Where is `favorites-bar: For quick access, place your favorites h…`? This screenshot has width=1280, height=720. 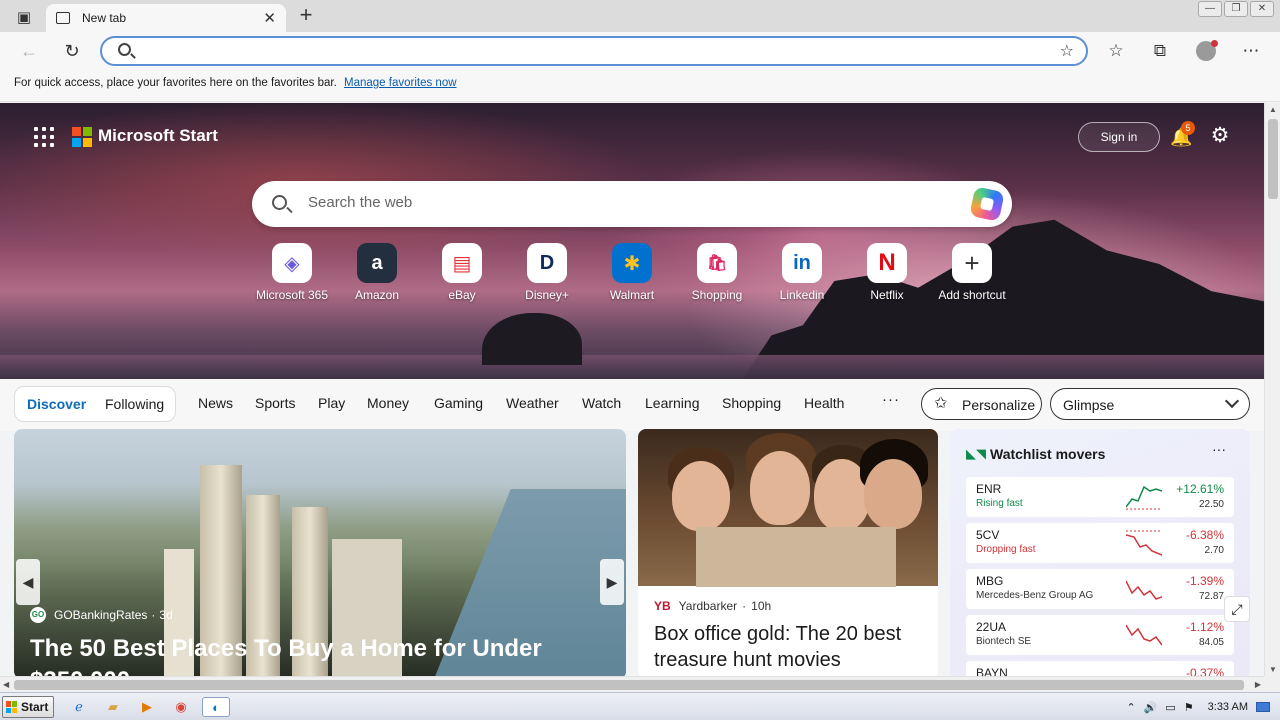
favorites-bar: For quick access, place your favorites h… is located at coordinates (640, 86).